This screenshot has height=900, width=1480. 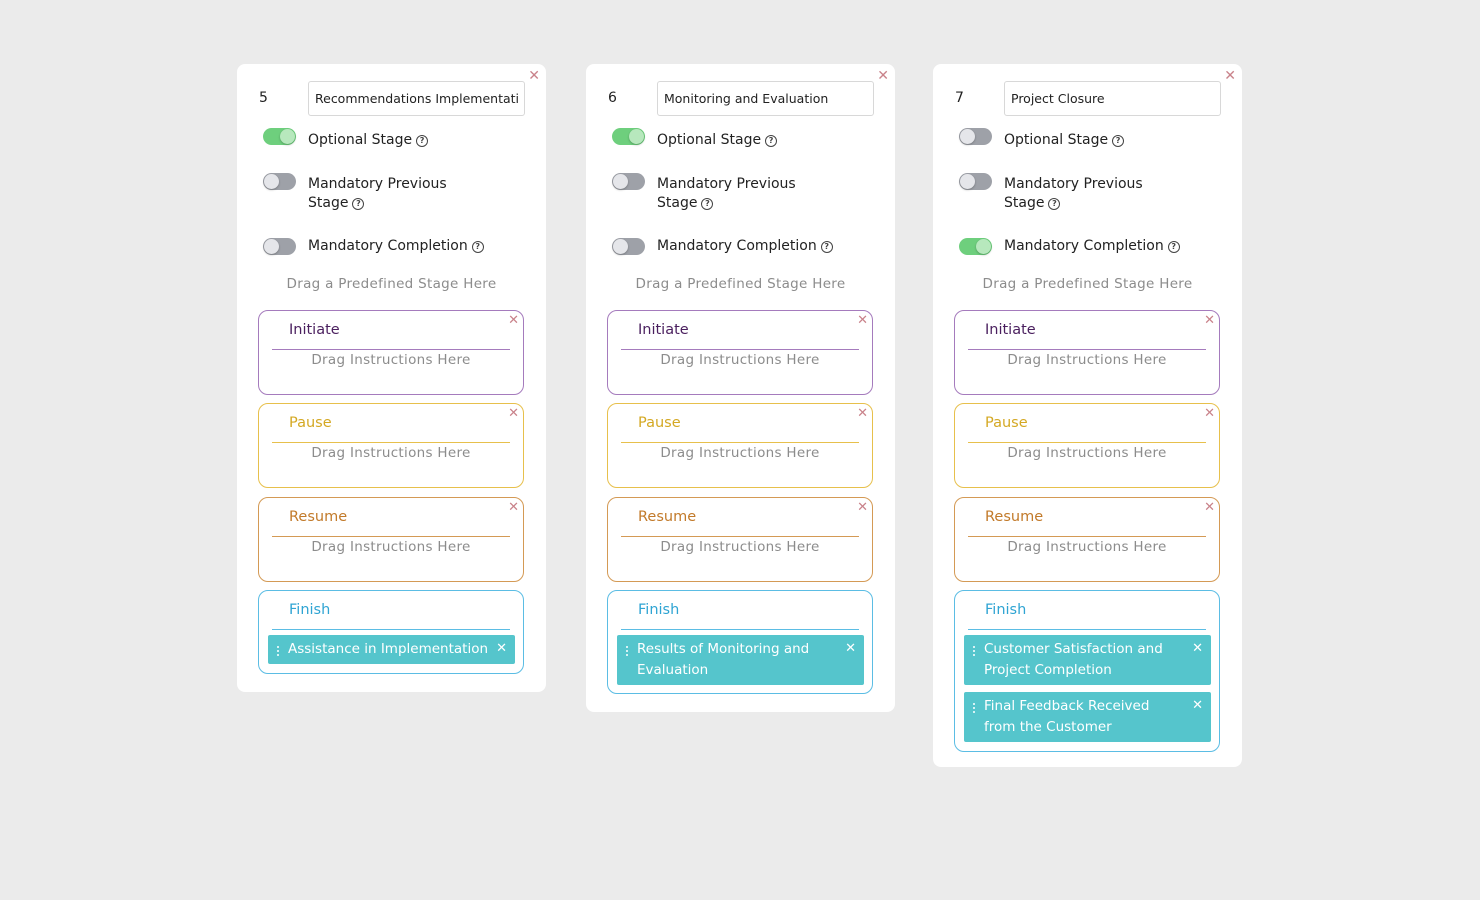 What do you see at coordinates (745, 246) in the screenshot?
I see `mandatory-completion-label: Mandatory Completion?` at bounding box center [745, 246].